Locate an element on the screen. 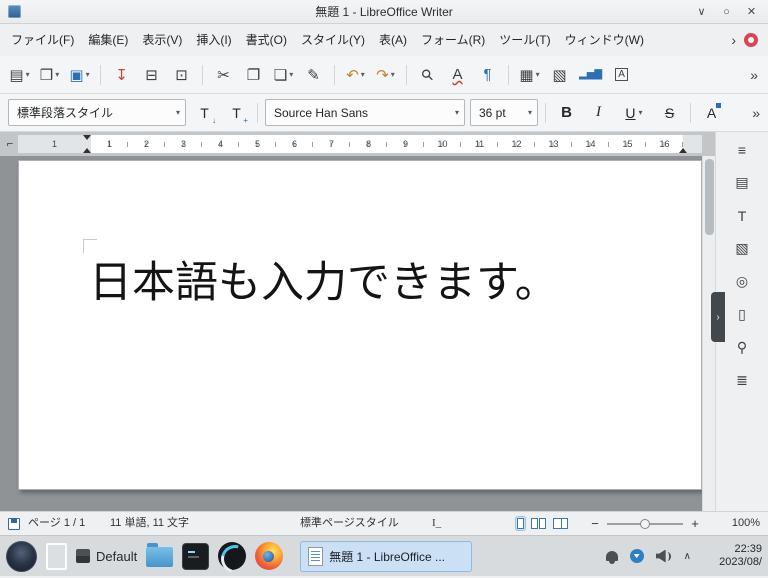 Image resolution: width=768 pixels, height=578 pixels. paragraph-style-combo: 標準段落スタイル ▾ is located at coordinates (97, 112).